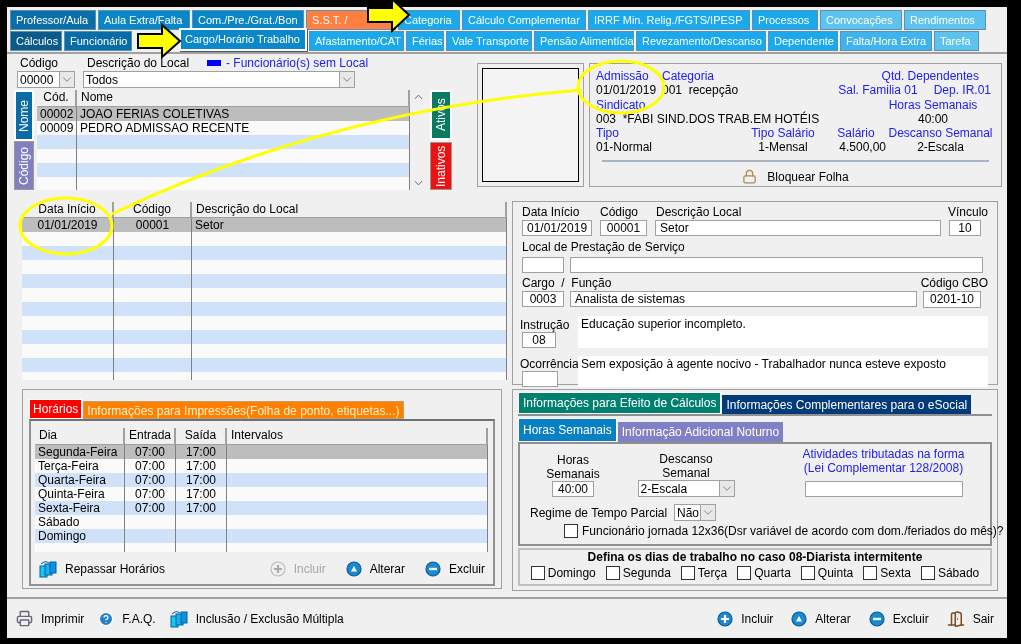  I want to click on tab: Funcionário, so click(98, 41).